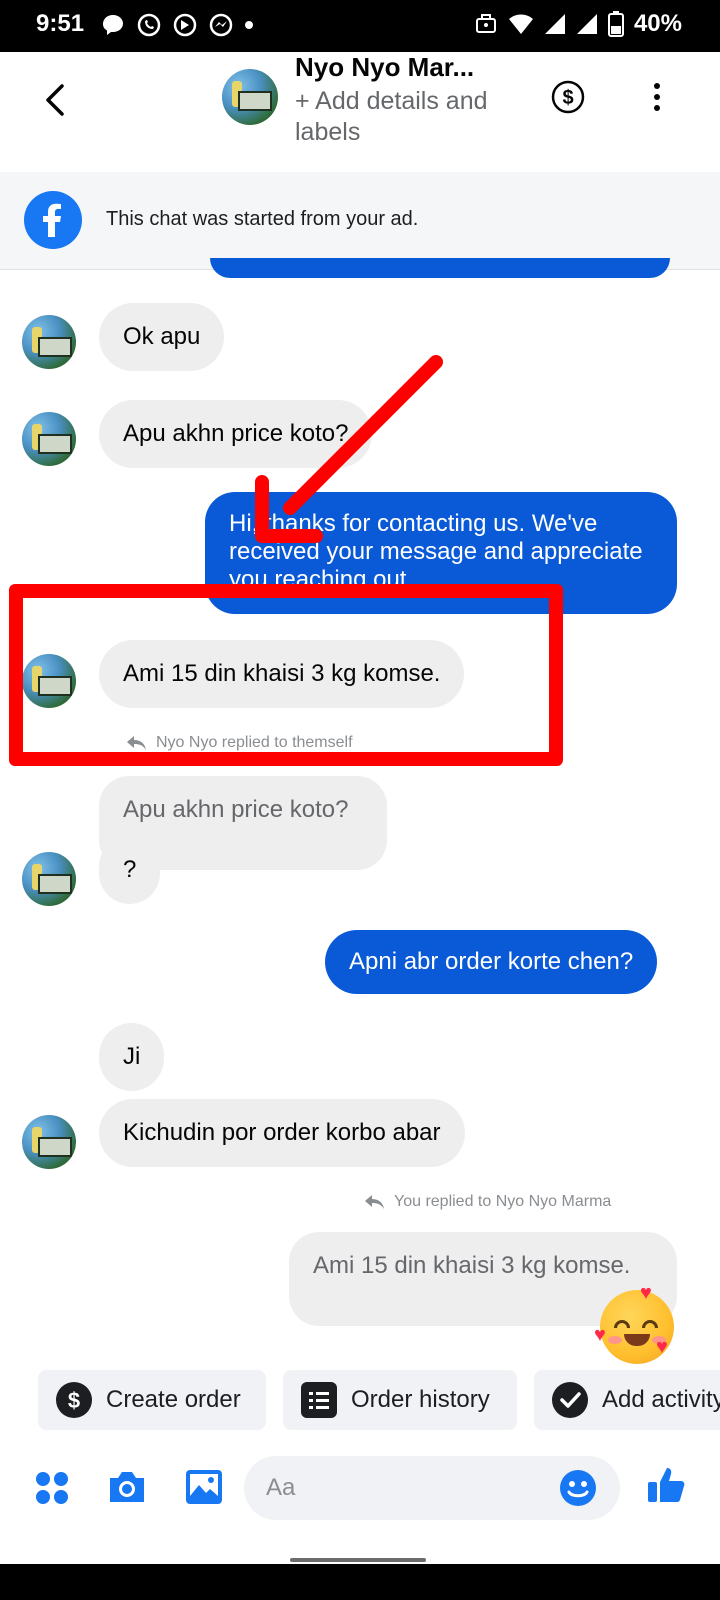  Describe the element at coordinates (113, 25) in the screenshot. I see `chat-notification-icon` at that location.